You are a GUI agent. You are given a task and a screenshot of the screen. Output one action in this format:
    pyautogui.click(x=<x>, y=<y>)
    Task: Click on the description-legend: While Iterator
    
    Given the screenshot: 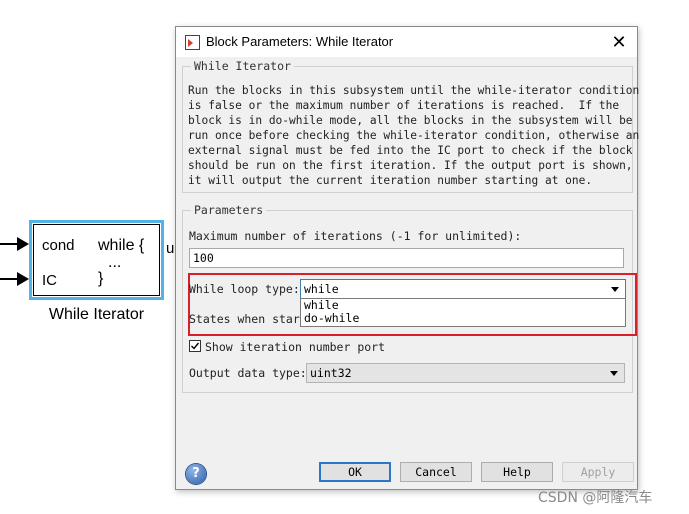 What is the action you would take?
    pyautogui.click(x=242, y=66)
    